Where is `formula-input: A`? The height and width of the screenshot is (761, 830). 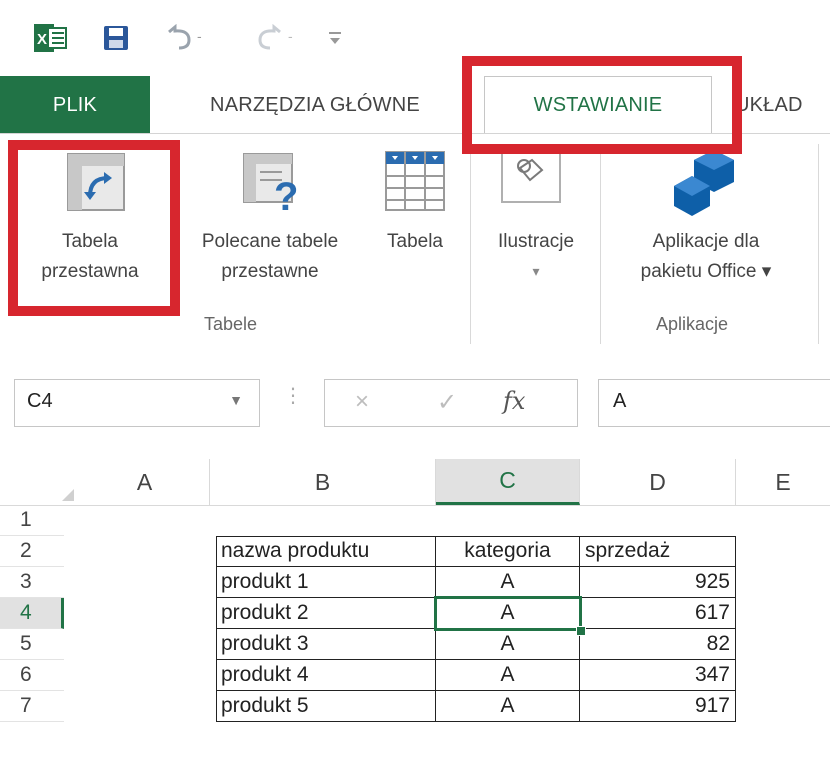
formula-input: A is located at coordinates (714, 403).